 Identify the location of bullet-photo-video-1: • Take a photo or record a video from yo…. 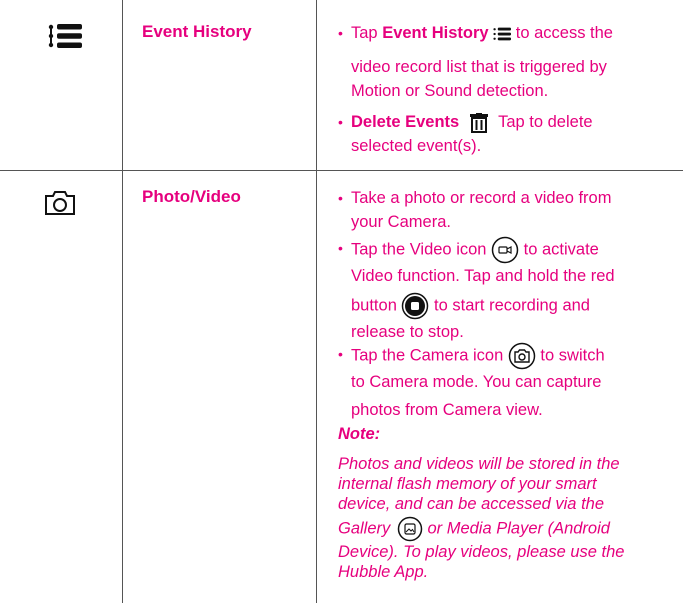
(504, 210).